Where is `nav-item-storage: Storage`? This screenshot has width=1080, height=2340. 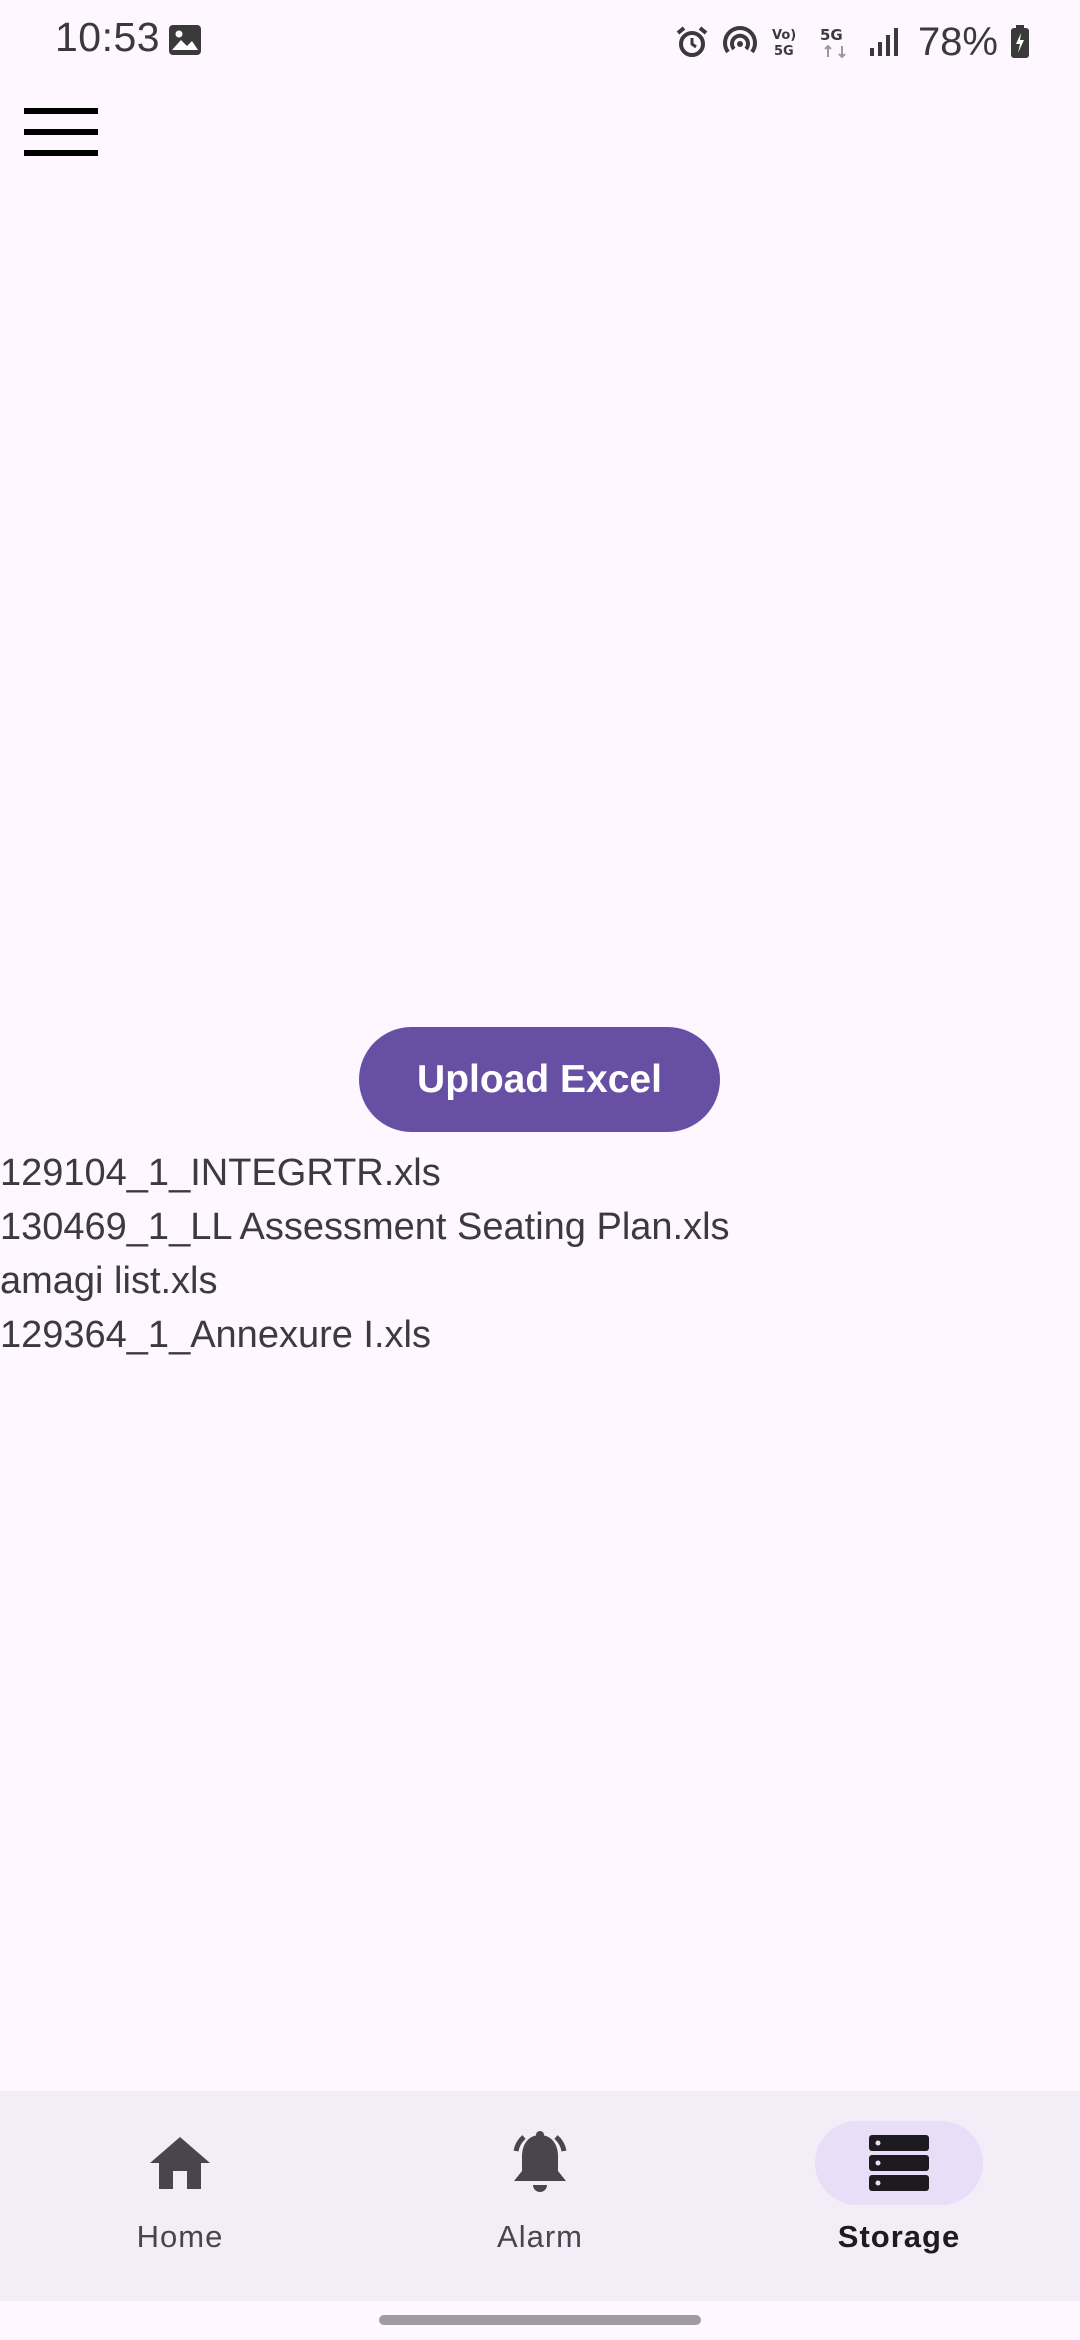
nav-item-storage: Storage is located at coordinates (899, 2196).